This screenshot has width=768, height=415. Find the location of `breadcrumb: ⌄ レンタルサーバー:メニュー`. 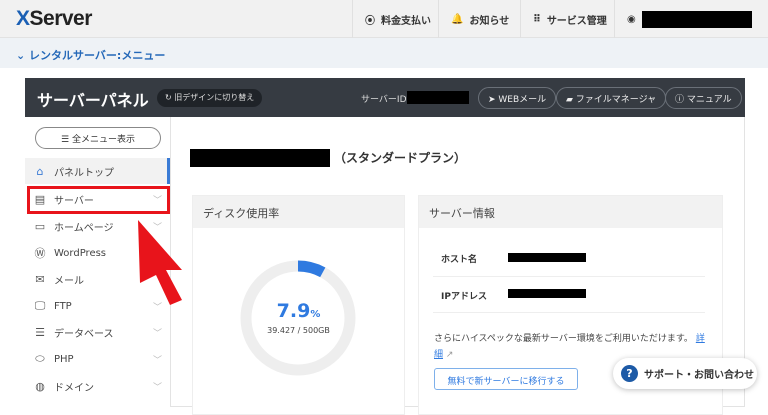

breadcrumb: ⌄ レンタルサーバー:メニュー is located at coordinates (384, 53).